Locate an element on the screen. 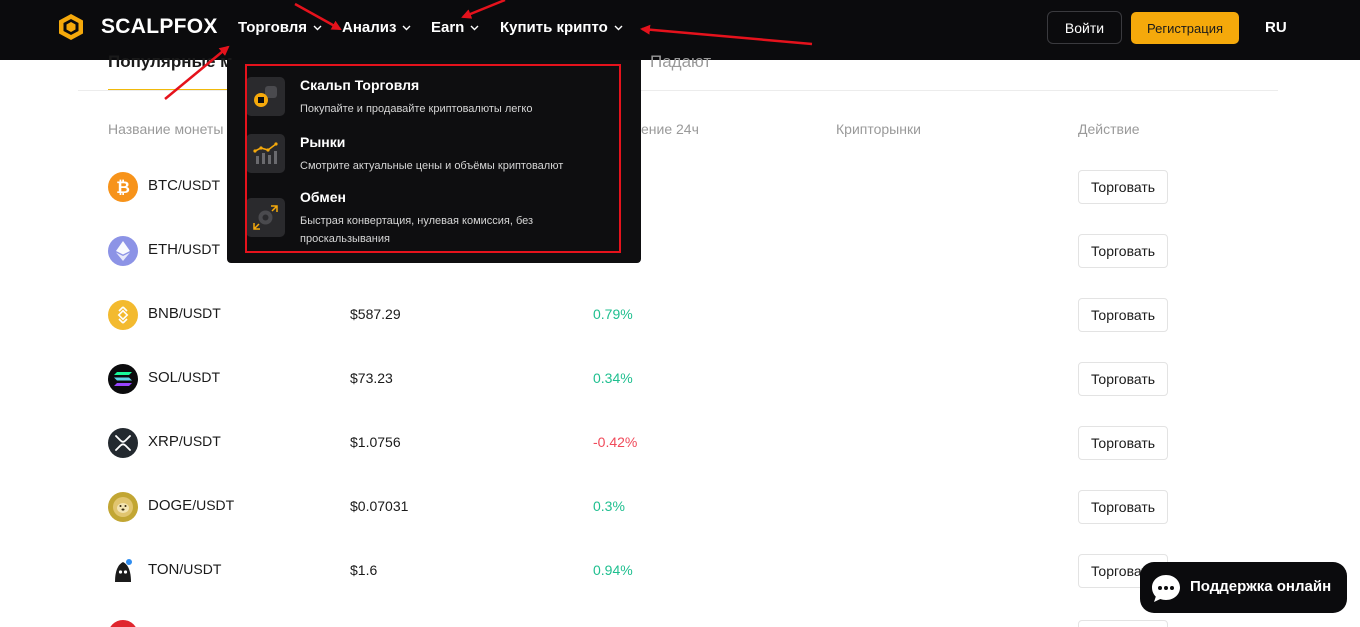 This screenshot has height=627, width=1360. coin-change: 0.3% is located at coordinates (609, 506).